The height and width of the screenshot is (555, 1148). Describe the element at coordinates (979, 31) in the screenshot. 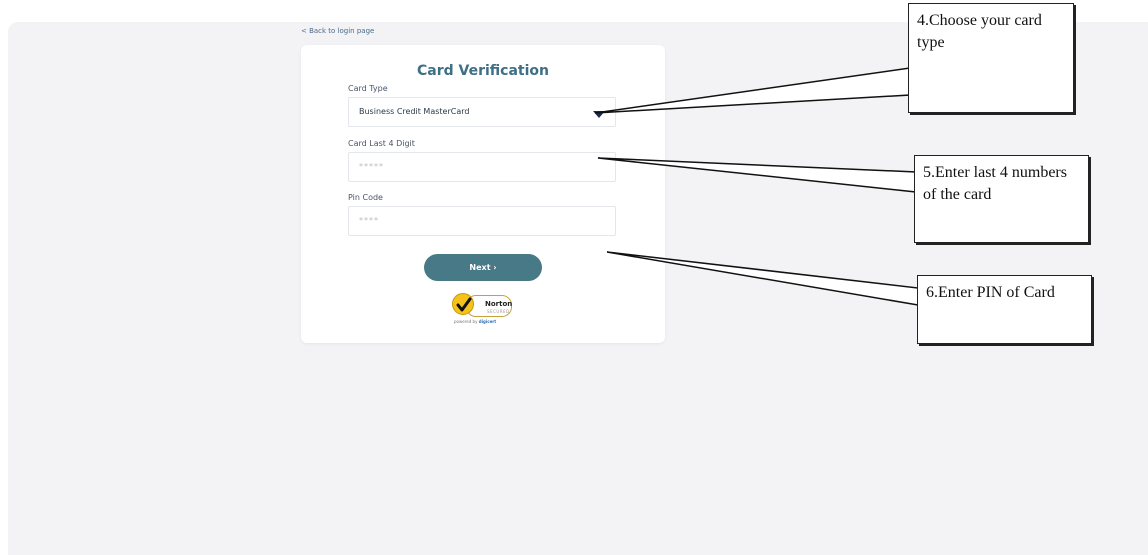

I see `callout-step4-text: 4.Choose your card type` at that location.